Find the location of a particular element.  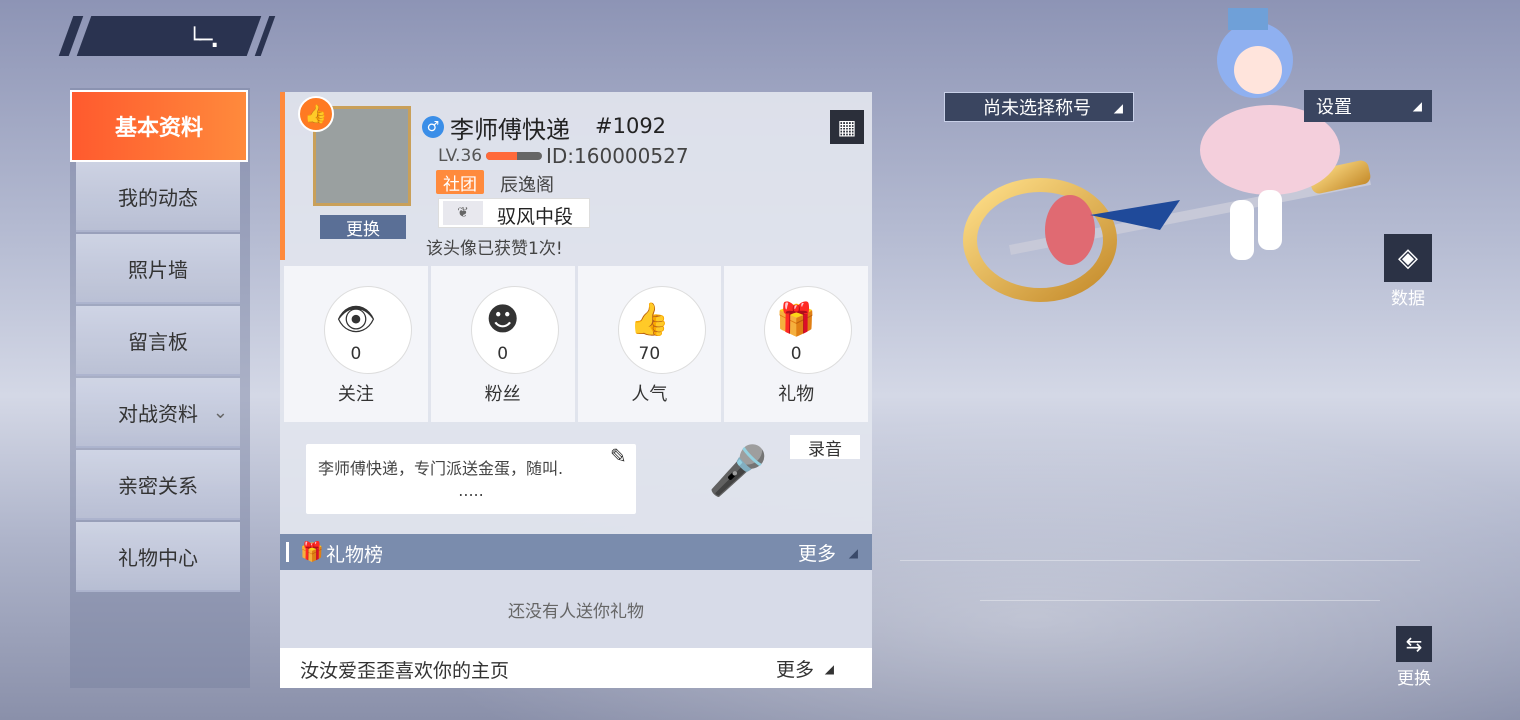

stat-fans: ☻ 0 粉丝 is located at coordinates (502, 344).